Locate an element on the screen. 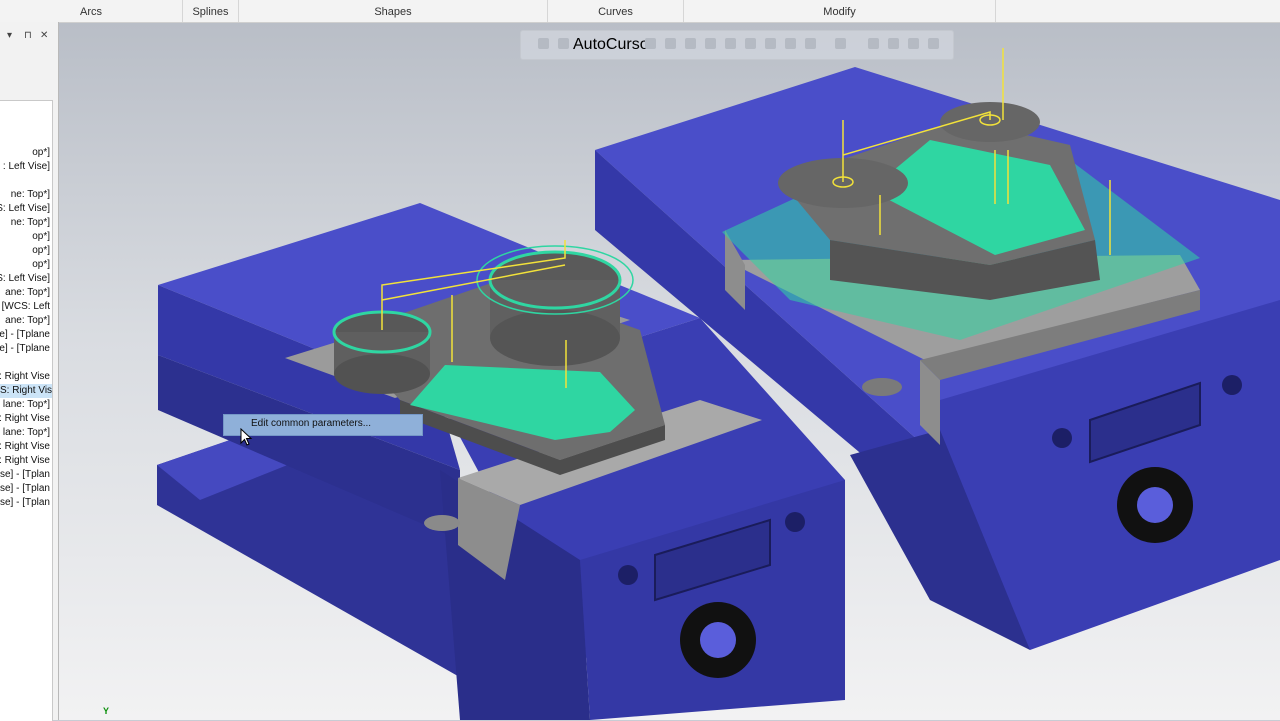  ribbon-group-shapes: Shapes is located at coordinates (393, 11).